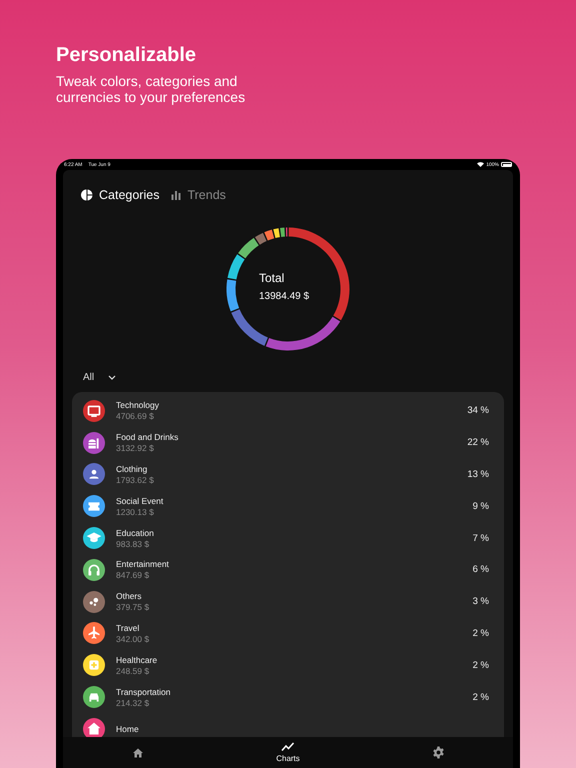  What do you see at coordinates (135, 479) in the screenshot?
I see `category-amount: 1793.62 $` at bounding box center [135, 479].